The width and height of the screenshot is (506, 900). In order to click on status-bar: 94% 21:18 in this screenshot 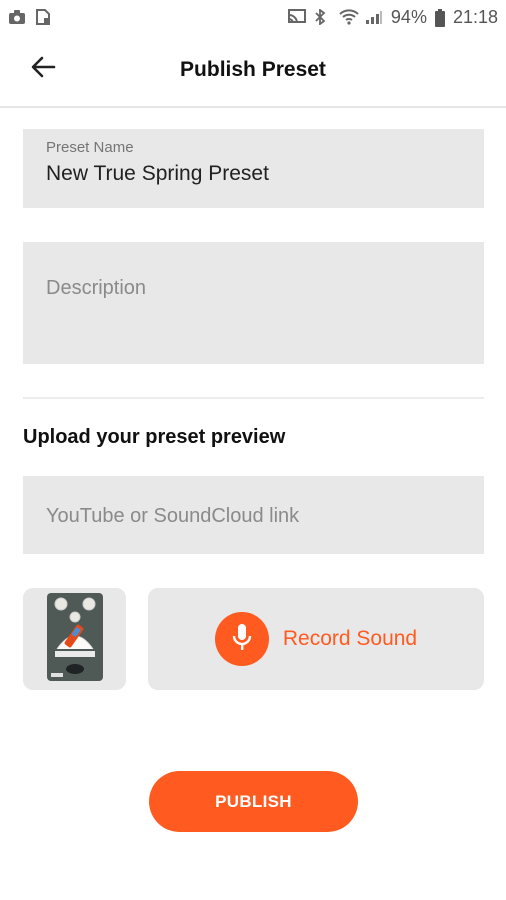, I will do `click(253, 17)`.